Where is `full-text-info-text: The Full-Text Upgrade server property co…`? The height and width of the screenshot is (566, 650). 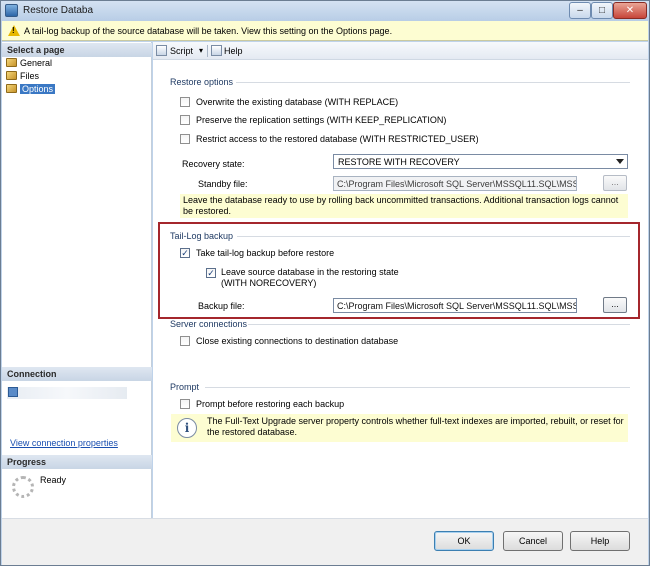 full-text-info-text: The Full-Text Upgrade server property co… is located at coordinates (415, 426).